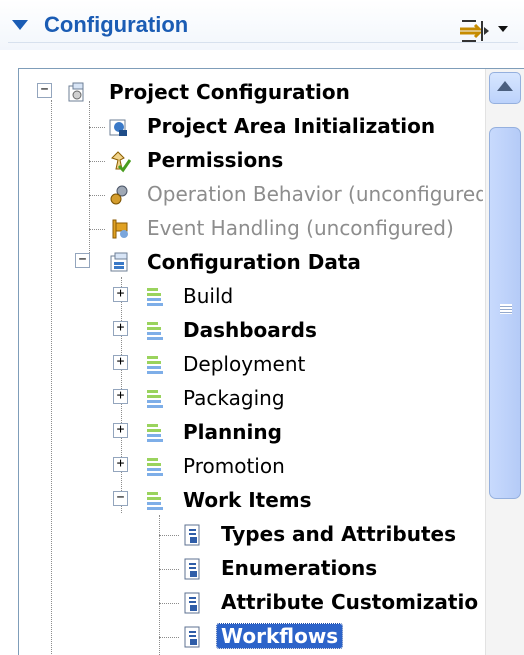 This screenshot has height=655, width=524. Describe the element at coordinates (263, 42) in the screenshot. I see `header-divider` at that location.